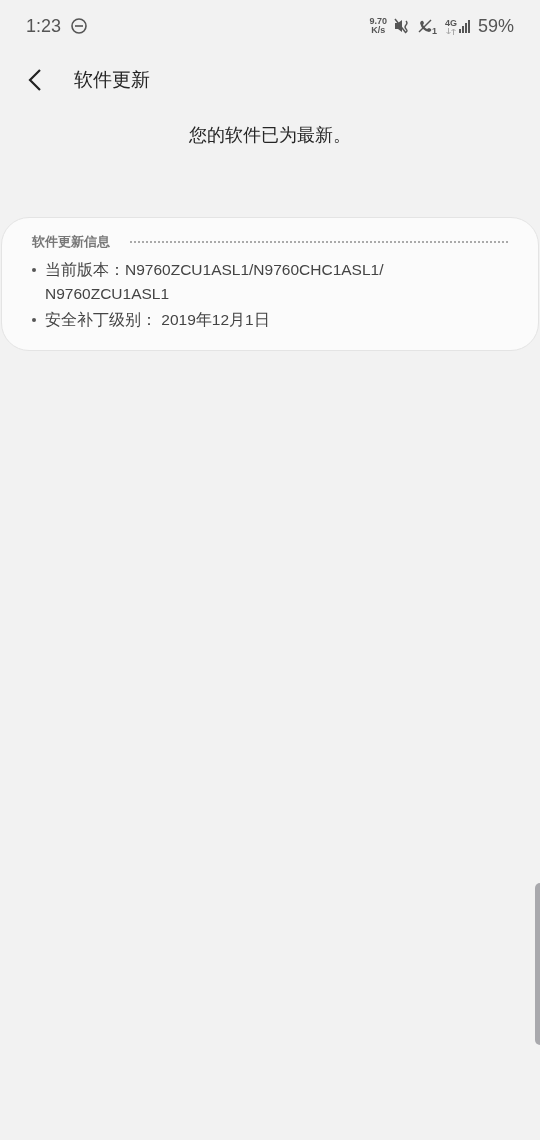 This screenshot has width=540, height=1140. Describe the element at coordinates (378, 30) in the screenshot. I see `network-speed-unit: K/s` at that location.